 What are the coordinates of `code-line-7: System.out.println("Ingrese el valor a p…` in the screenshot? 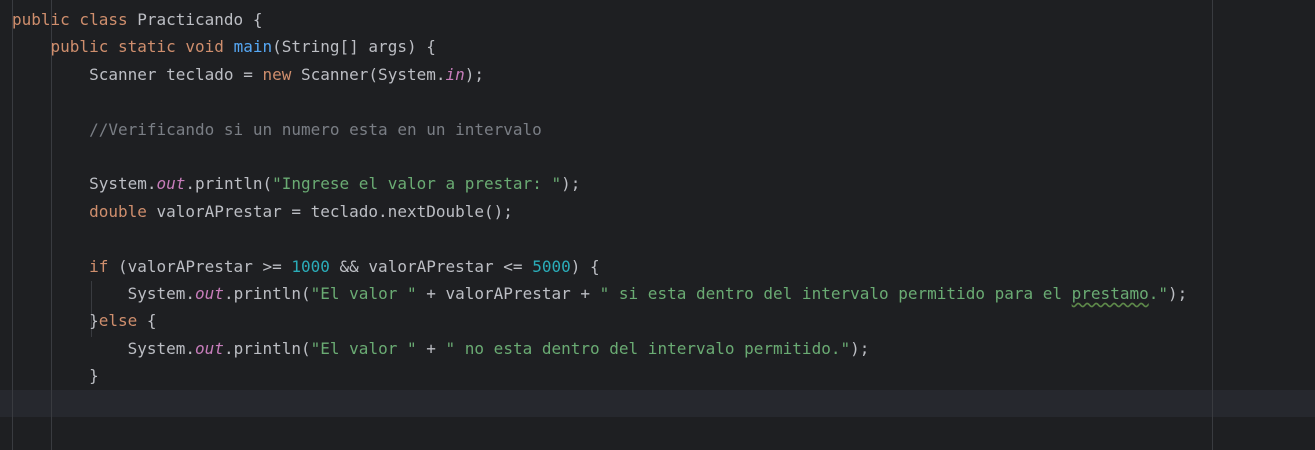 It's located at (599, 183).